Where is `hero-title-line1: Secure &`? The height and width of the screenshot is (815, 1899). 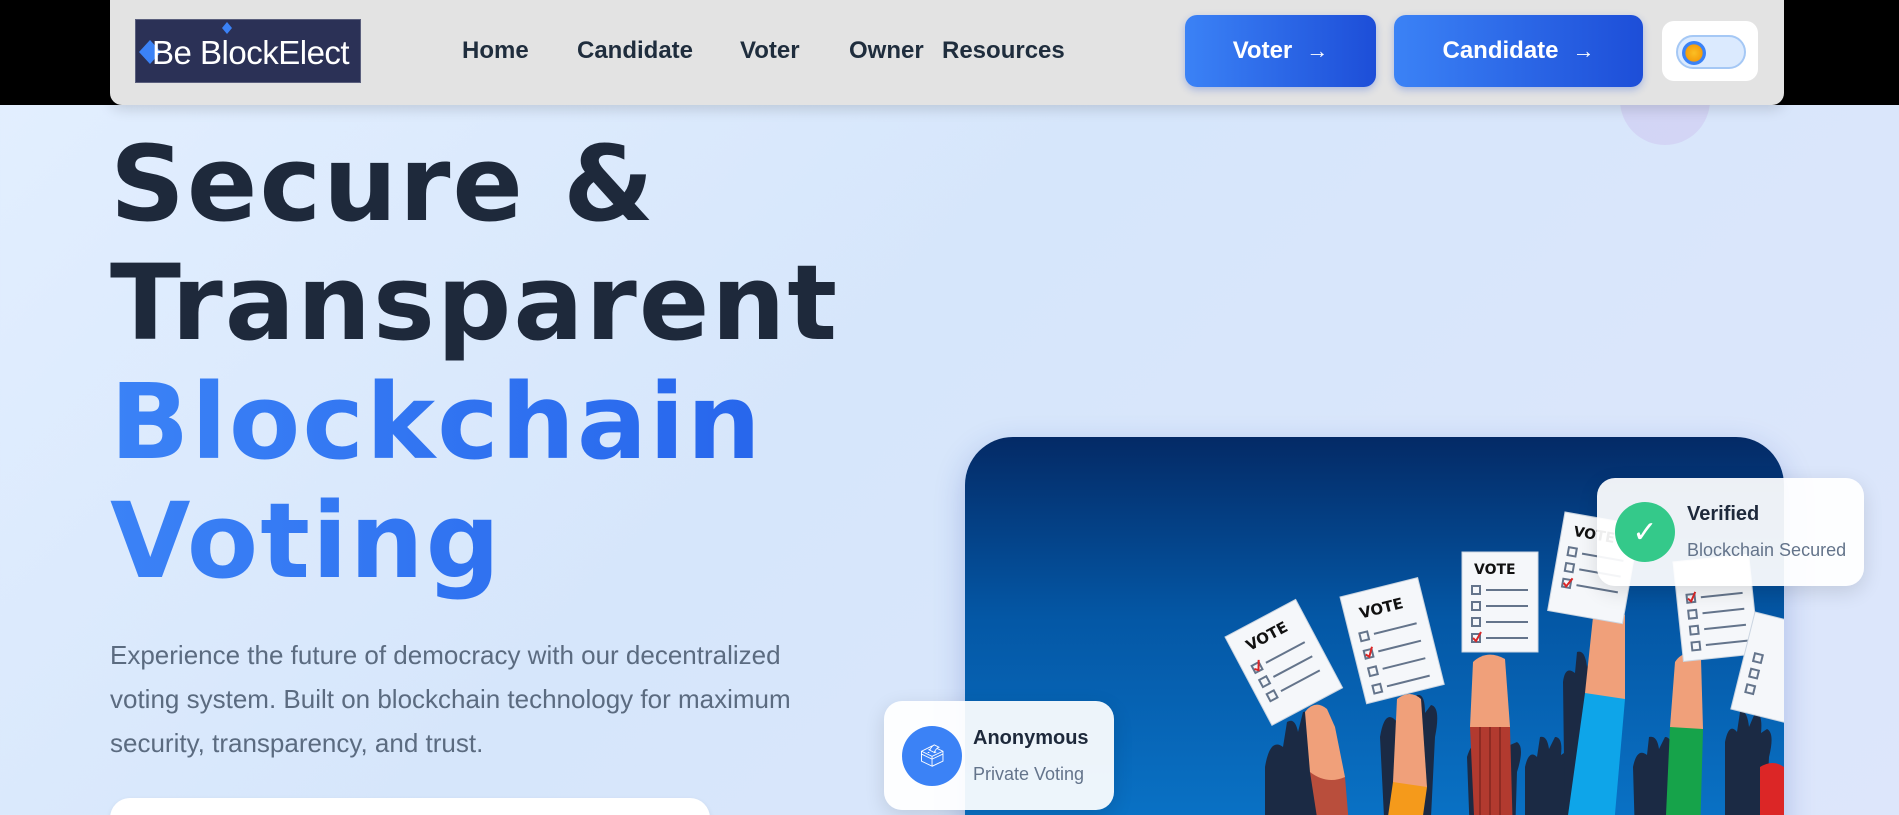
hero-title-line1: Secure & is located at coordinates (383, 184).